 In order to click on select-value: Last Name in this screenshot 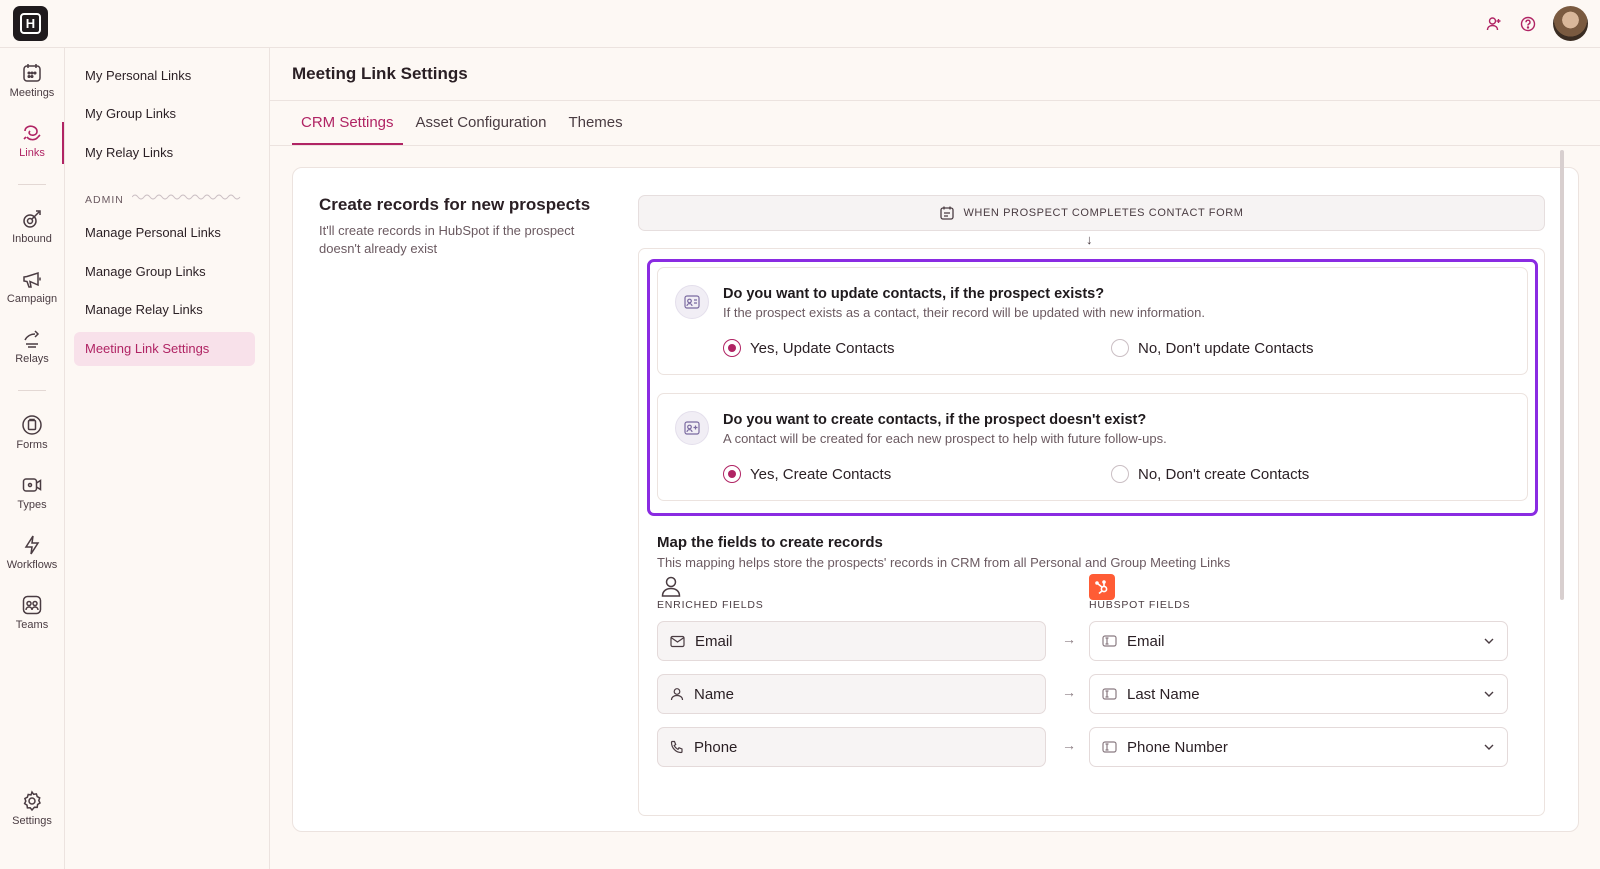, I will do `click(1163, 694)`.